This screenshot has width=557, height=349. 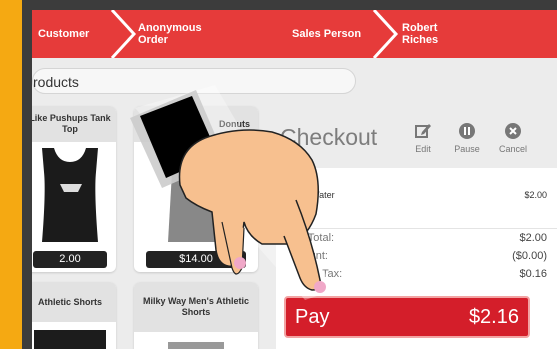 What do you see at coordinates (327, 34) in the screenshot?
I see `sales-person-label: Sales Person` at bounding box center [327, 34].